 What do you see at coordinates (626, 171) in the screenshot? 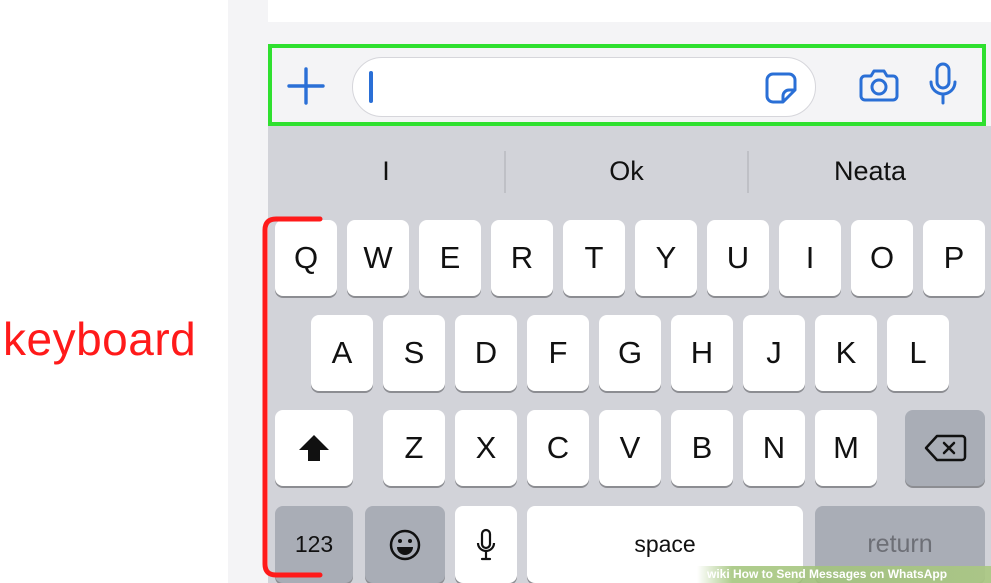
I see `suggestion-2: Ok` at bounding box center [626, 171].